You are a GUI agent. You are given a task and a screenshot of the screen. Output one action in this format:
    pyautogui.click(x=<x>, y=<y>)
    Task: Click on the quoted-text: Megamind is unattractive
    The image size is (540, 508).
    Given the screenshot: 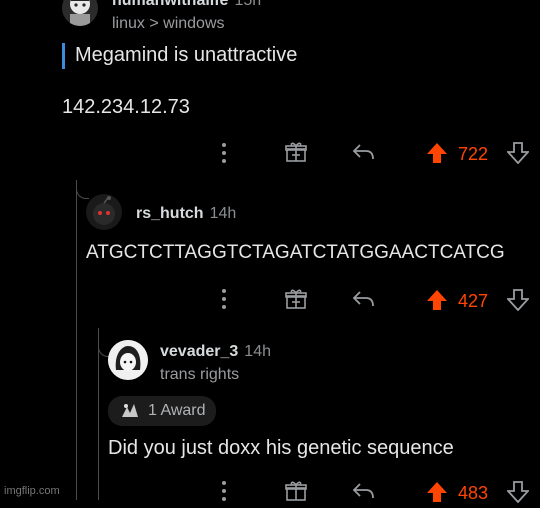 What is the action you would take?
    pyautogui.click(x=186, y=55)
    